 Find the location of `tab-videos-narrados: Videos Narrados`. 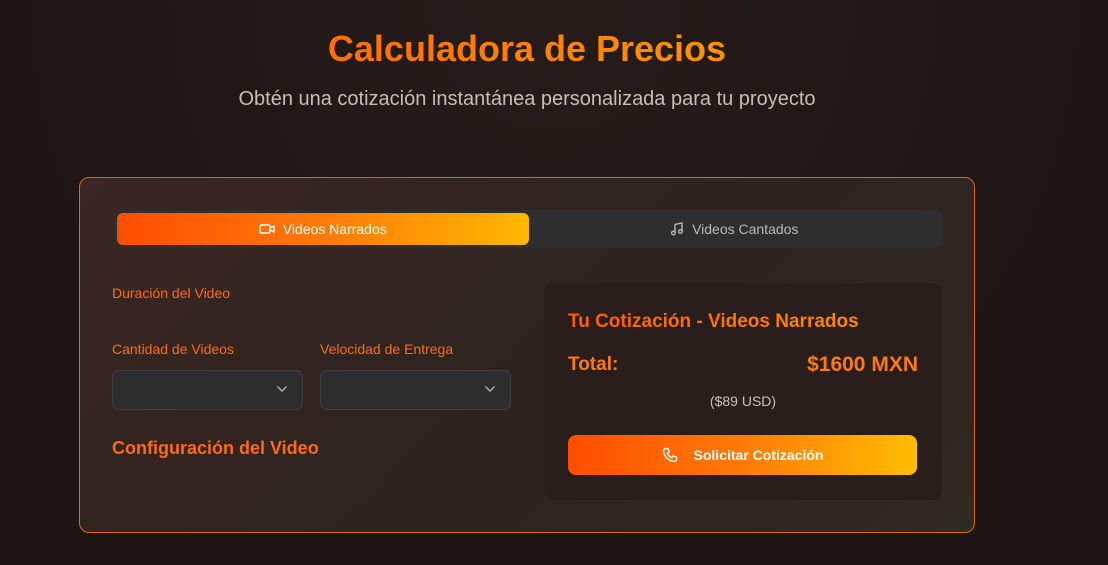

tab-videos-narrados: Videos Narrados is located at coordinates (323, 229).